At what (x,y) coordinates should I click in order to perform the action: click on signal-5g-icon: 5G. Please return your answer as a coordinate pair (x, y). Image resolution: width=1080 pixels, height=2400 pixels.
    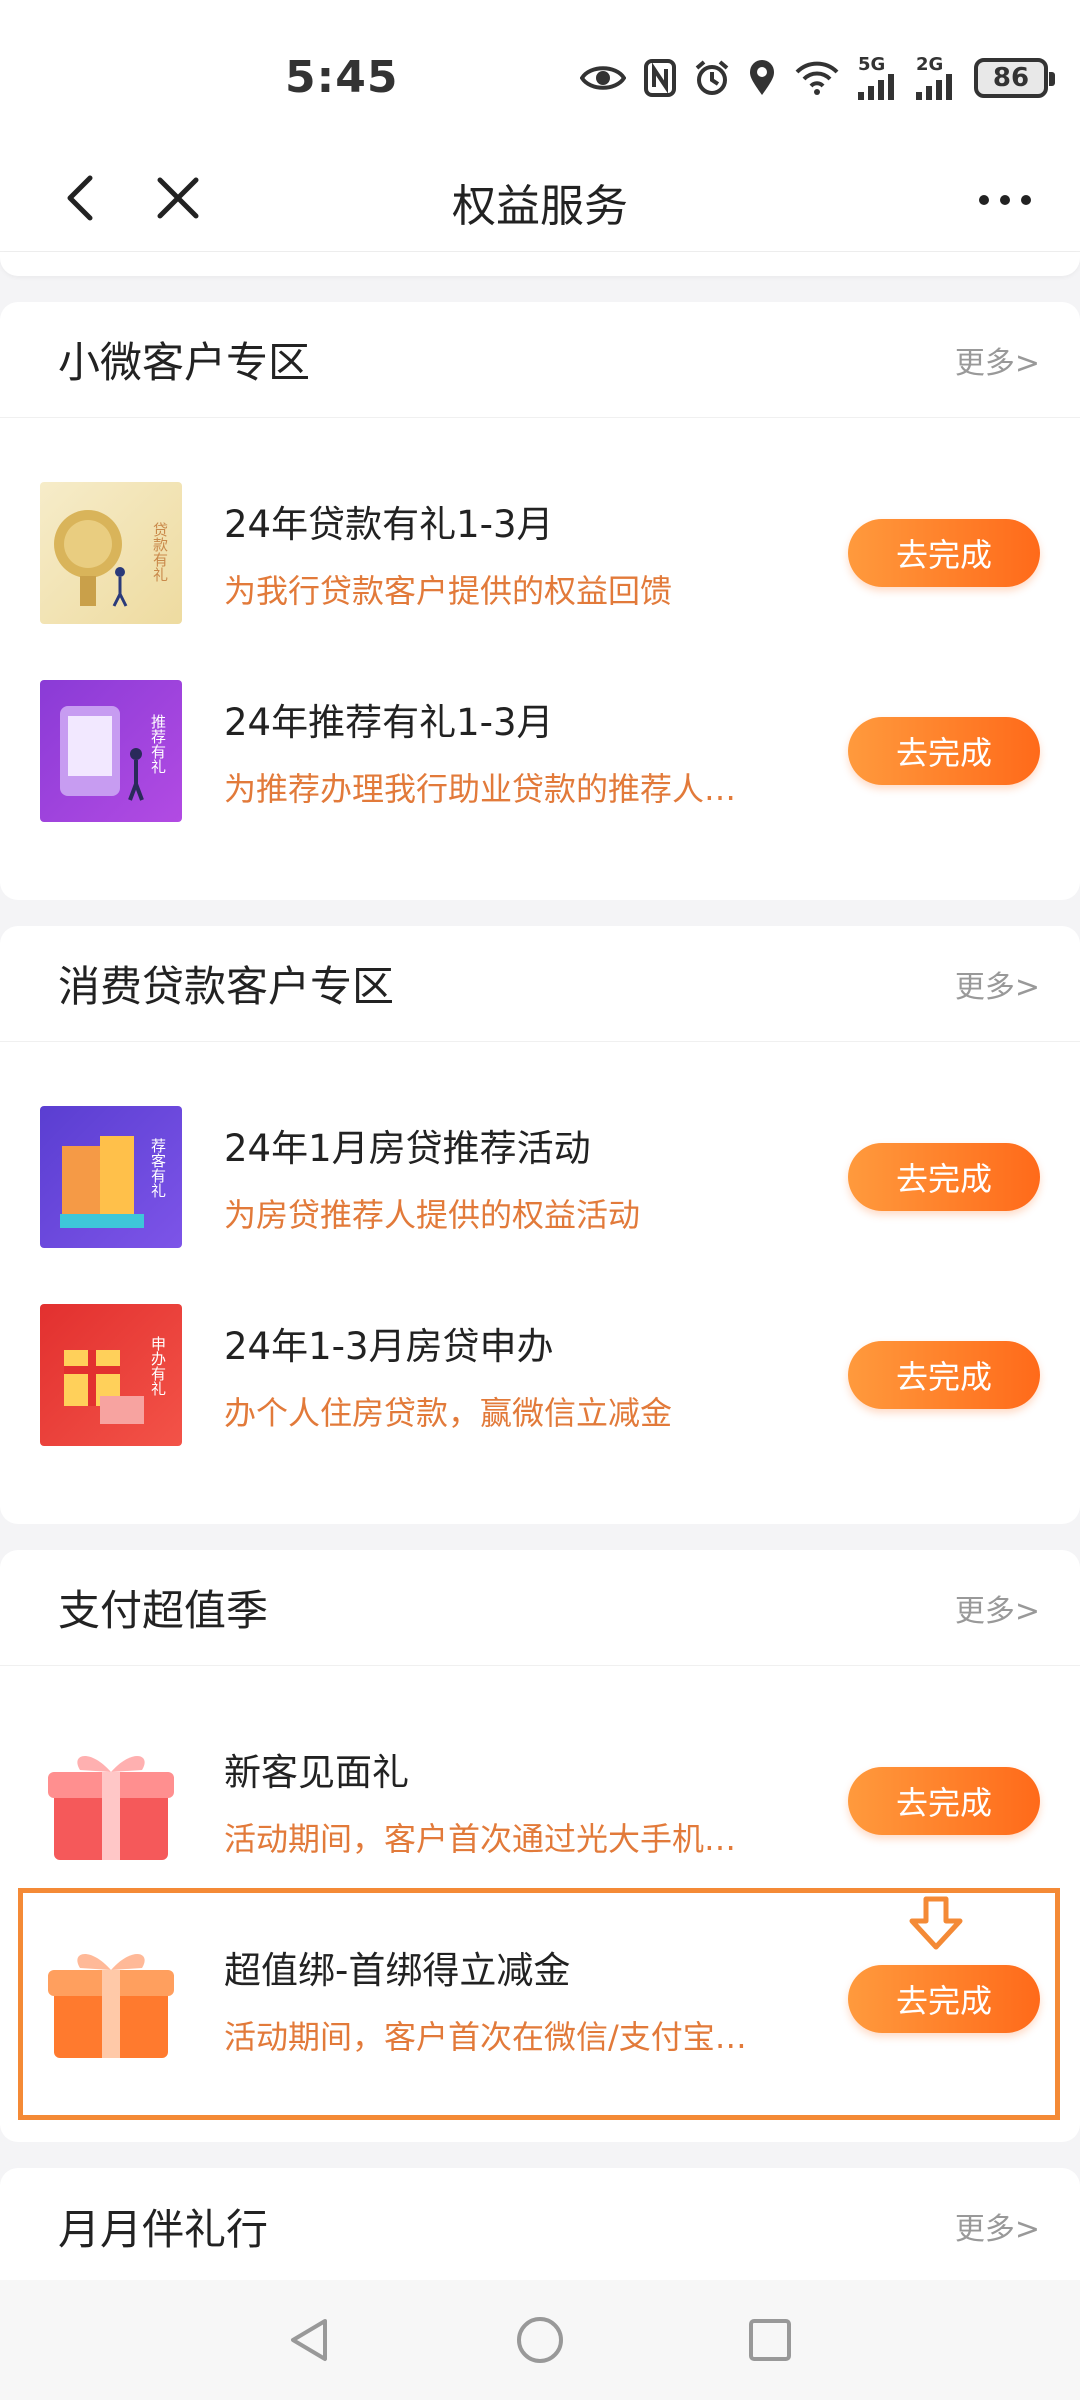
    Looking at the image, I should click on (878, 78).